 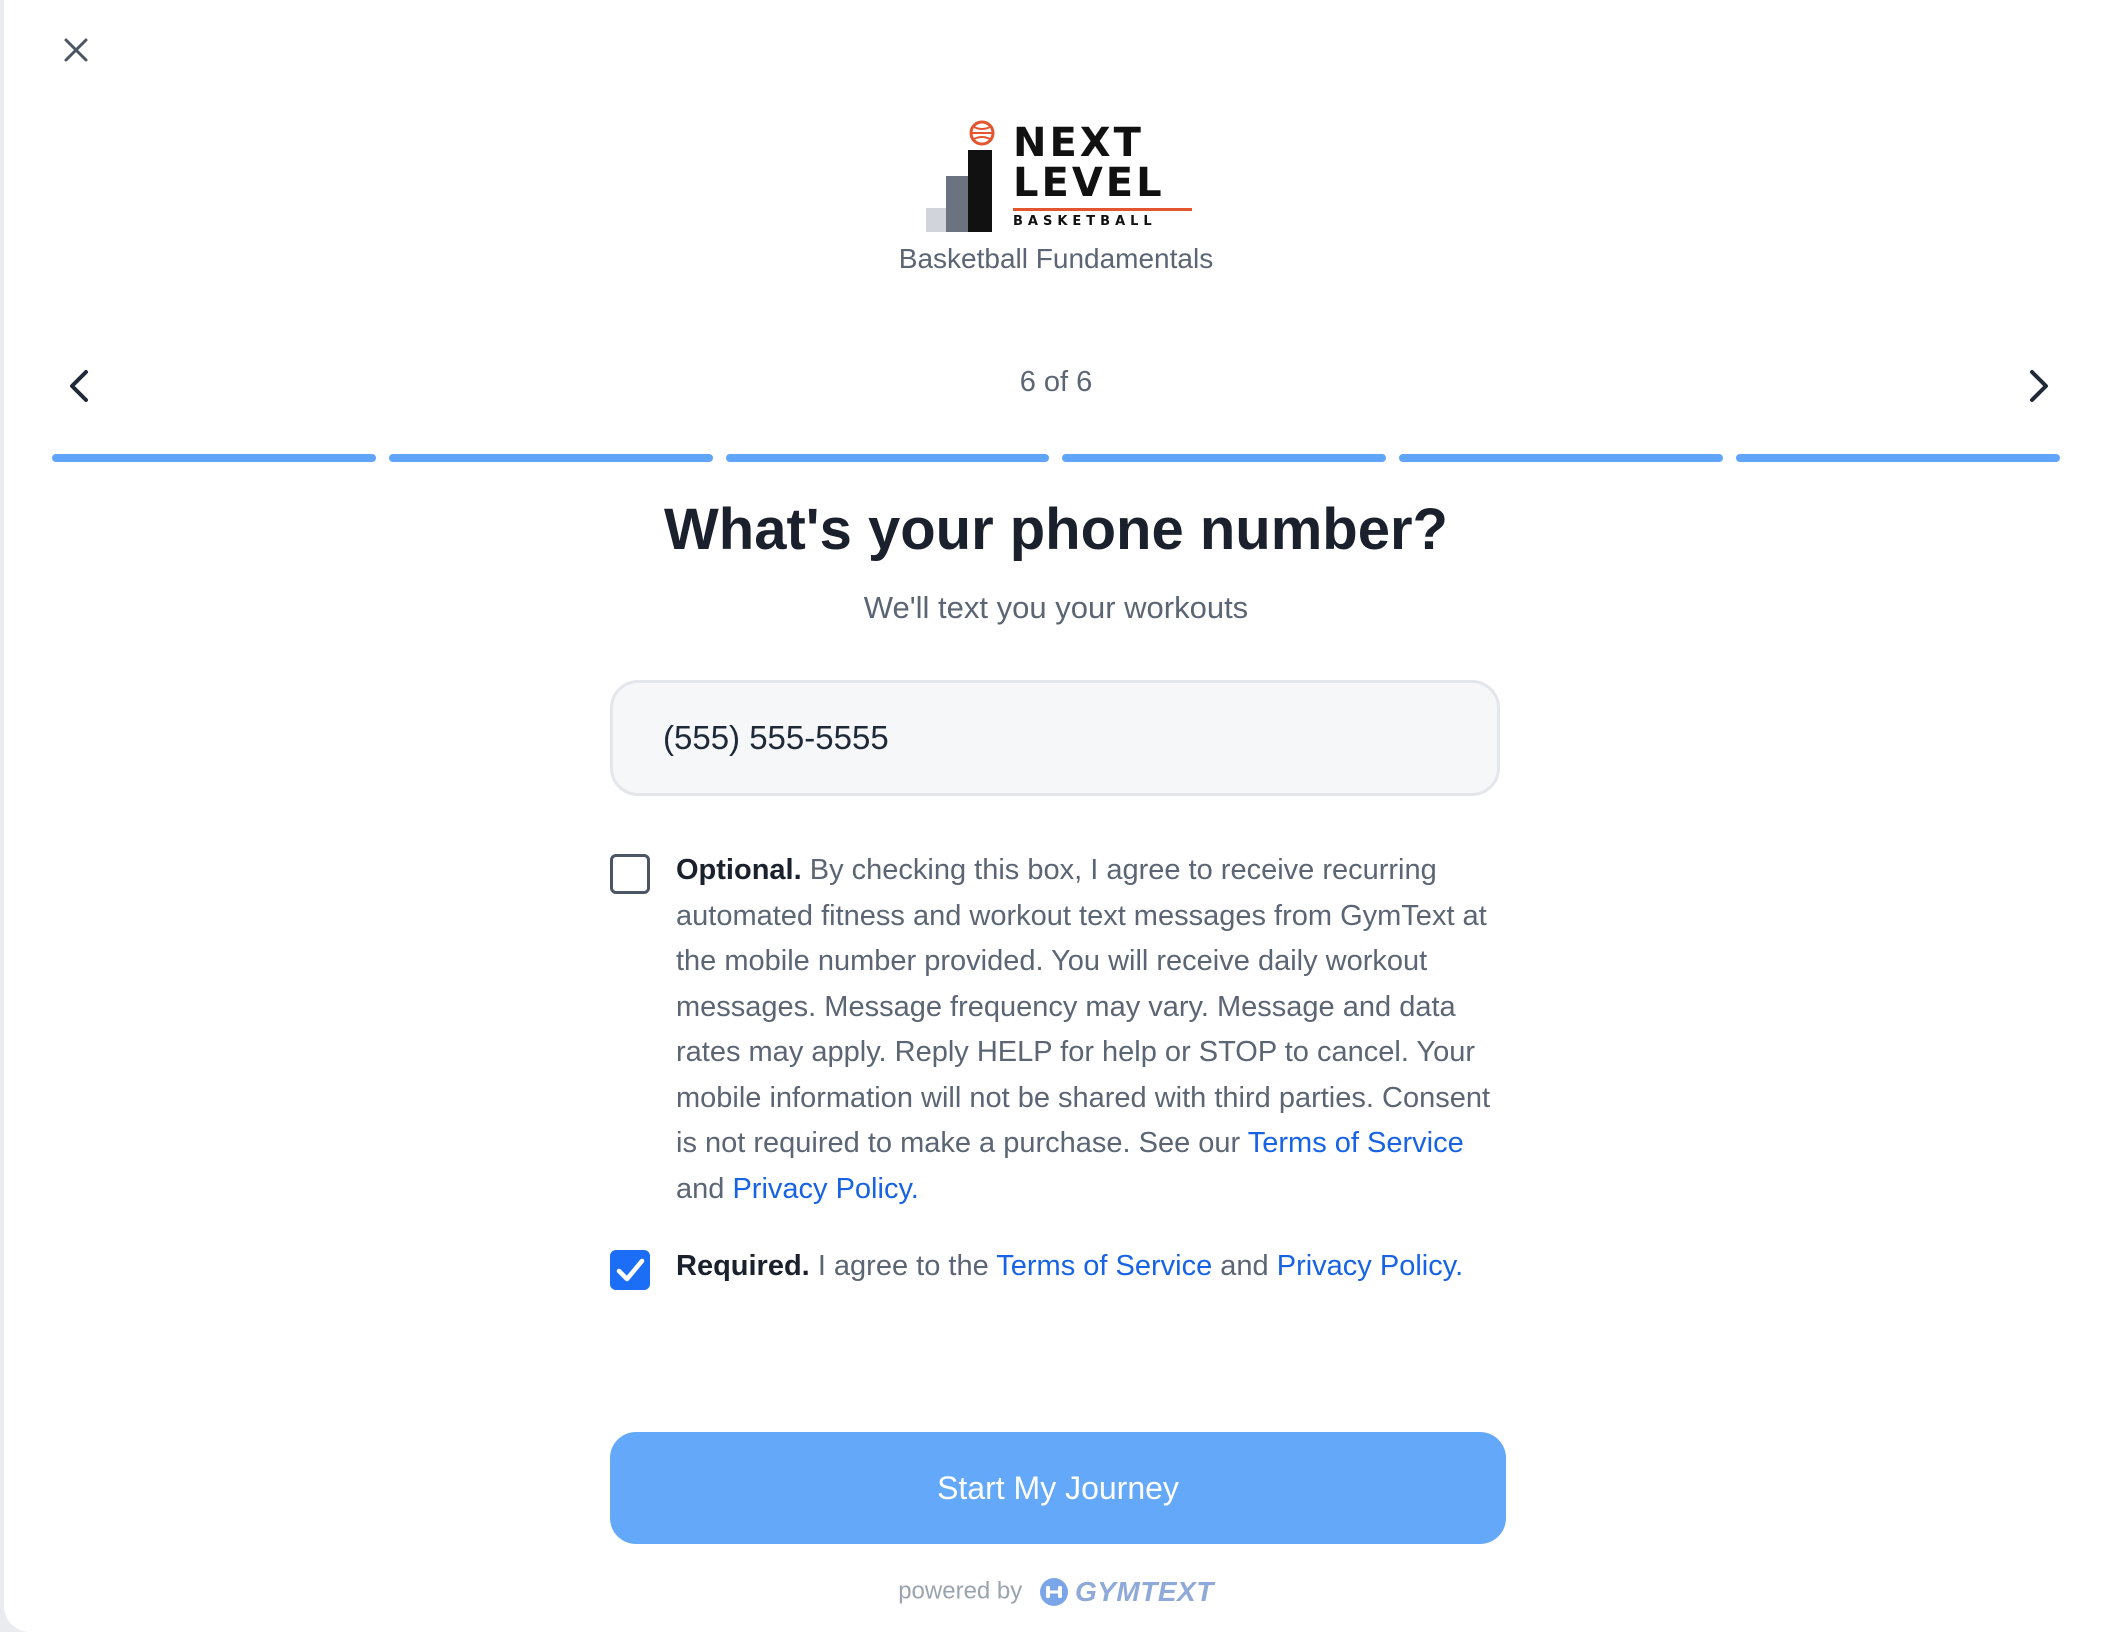 I want to click on progress-bar, so click(x=1056, y=458).